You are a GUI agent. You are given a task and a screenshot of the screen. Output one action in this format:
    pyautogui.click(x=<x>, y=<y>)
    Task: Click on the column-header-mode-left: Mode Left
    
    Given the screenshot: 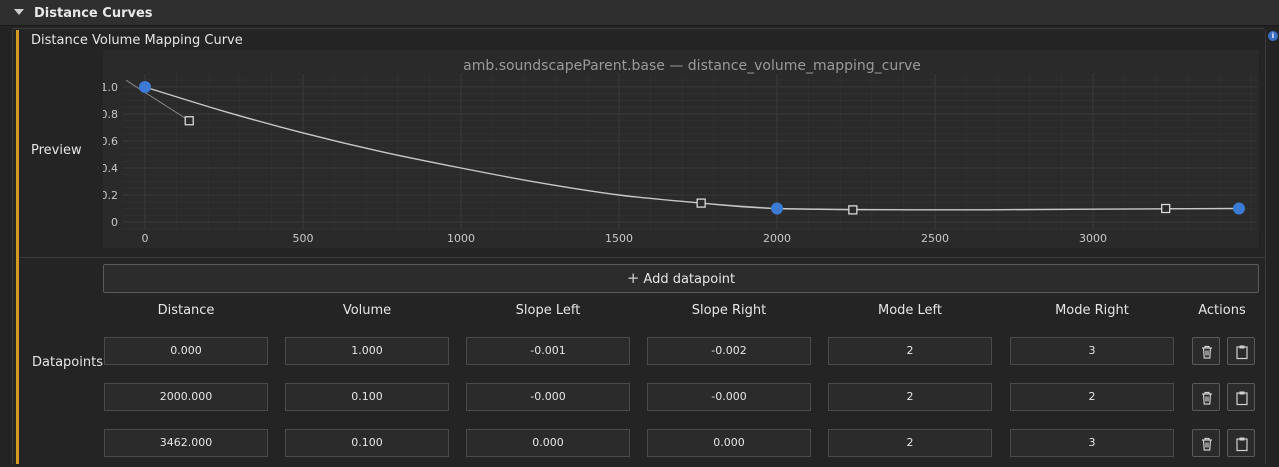 What is the action you would take?
    pyautogui.click(x=909, y=310)
    